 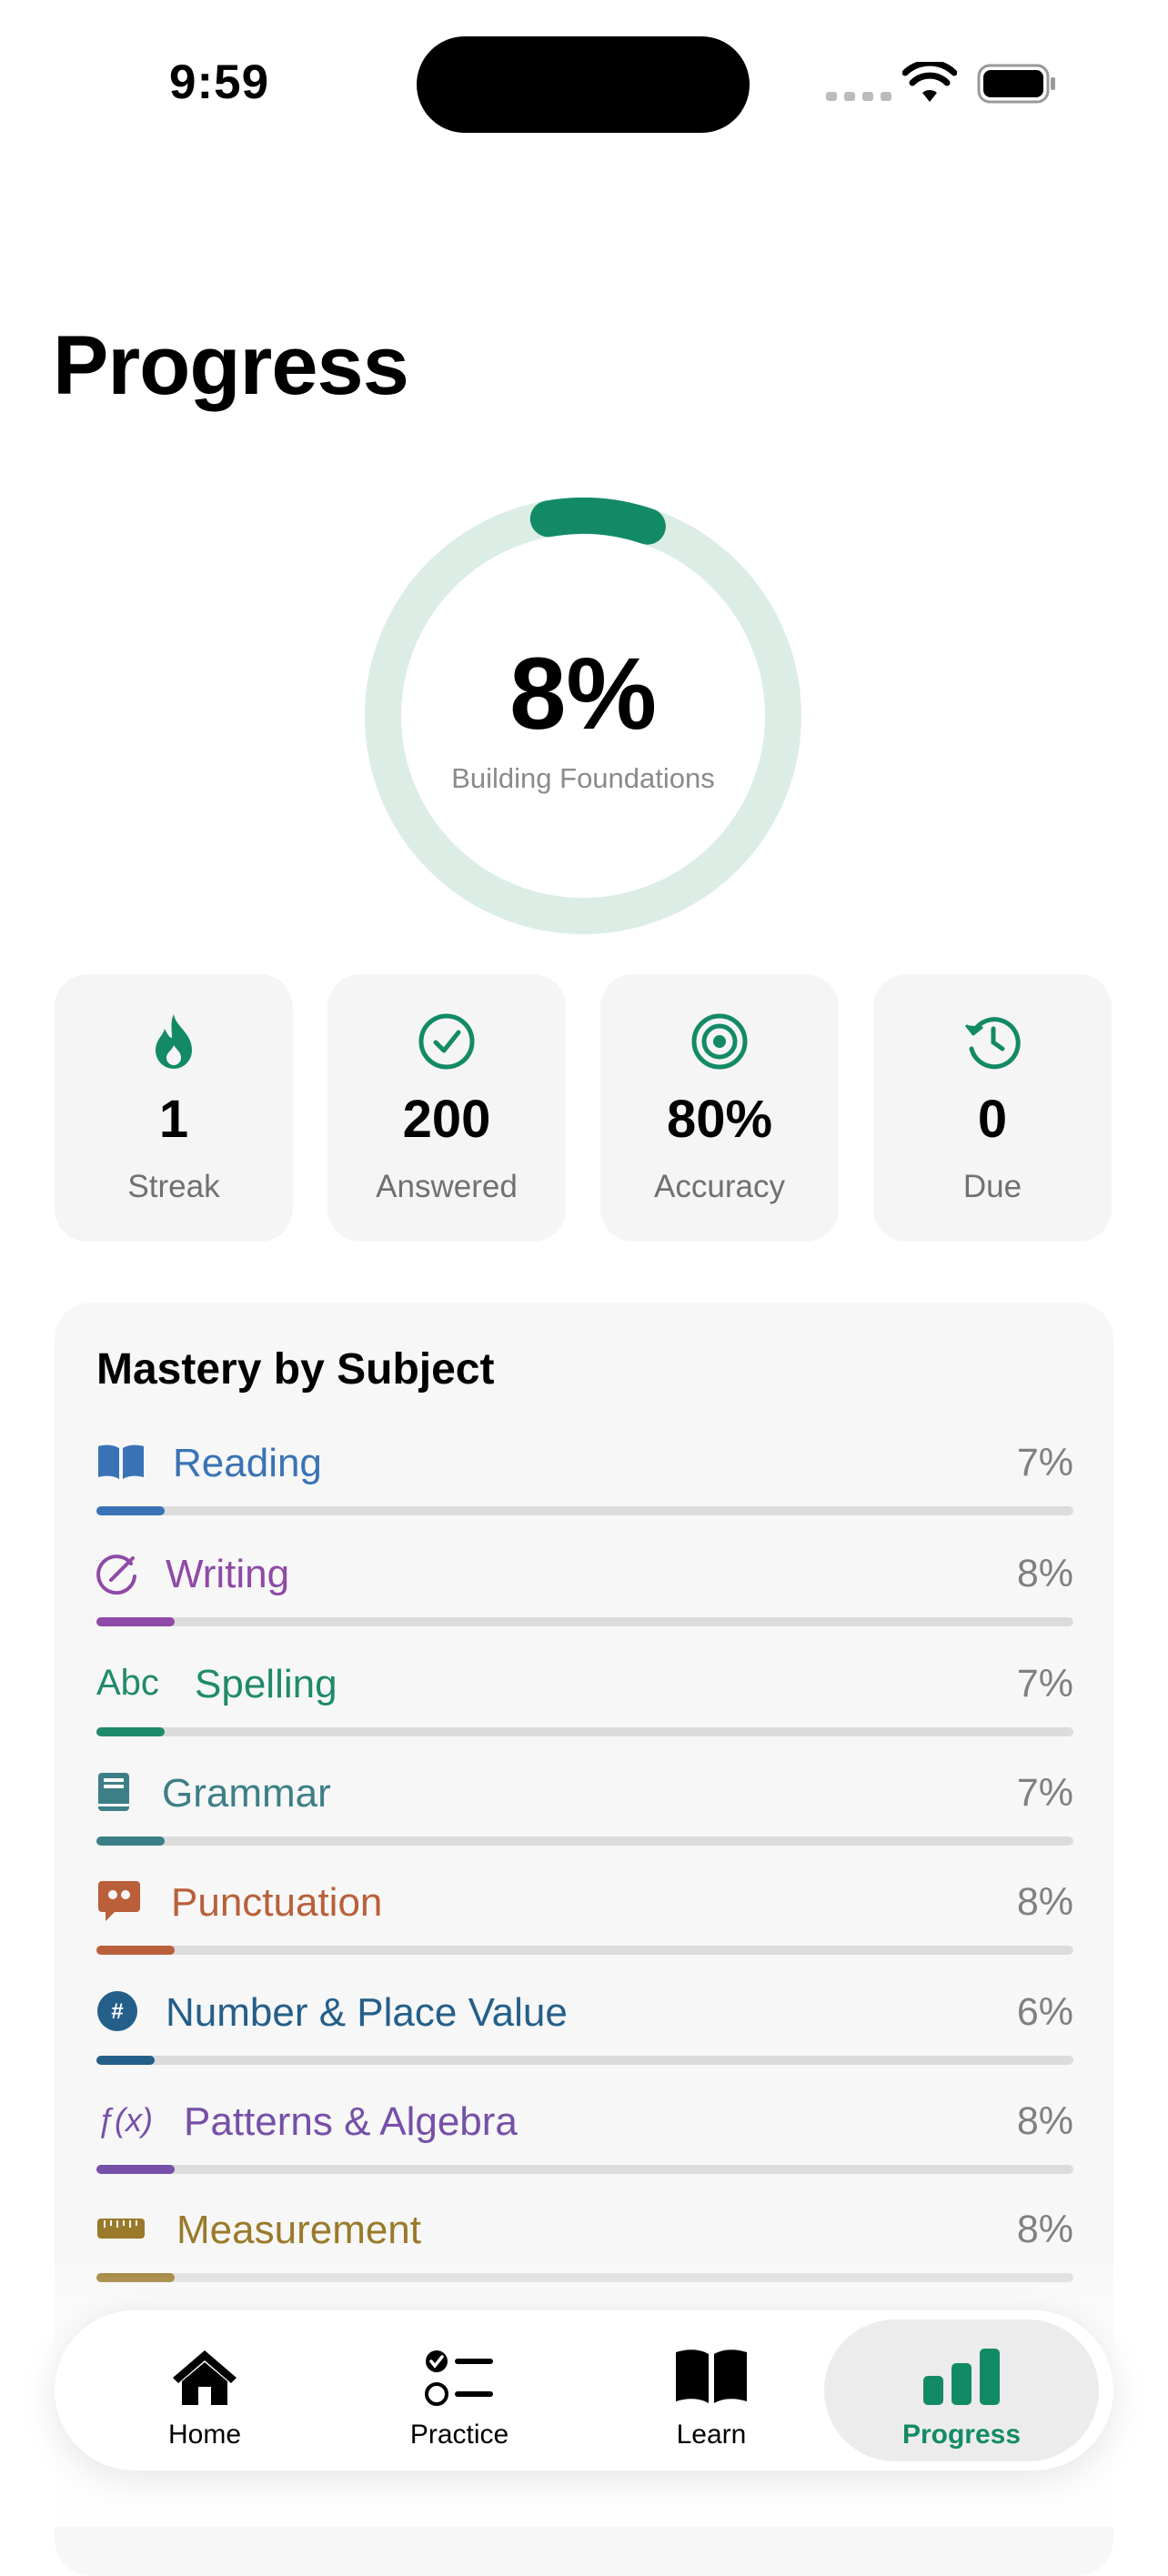 I want to click on subject-label: Measurement, so click(x=299, y=2230).